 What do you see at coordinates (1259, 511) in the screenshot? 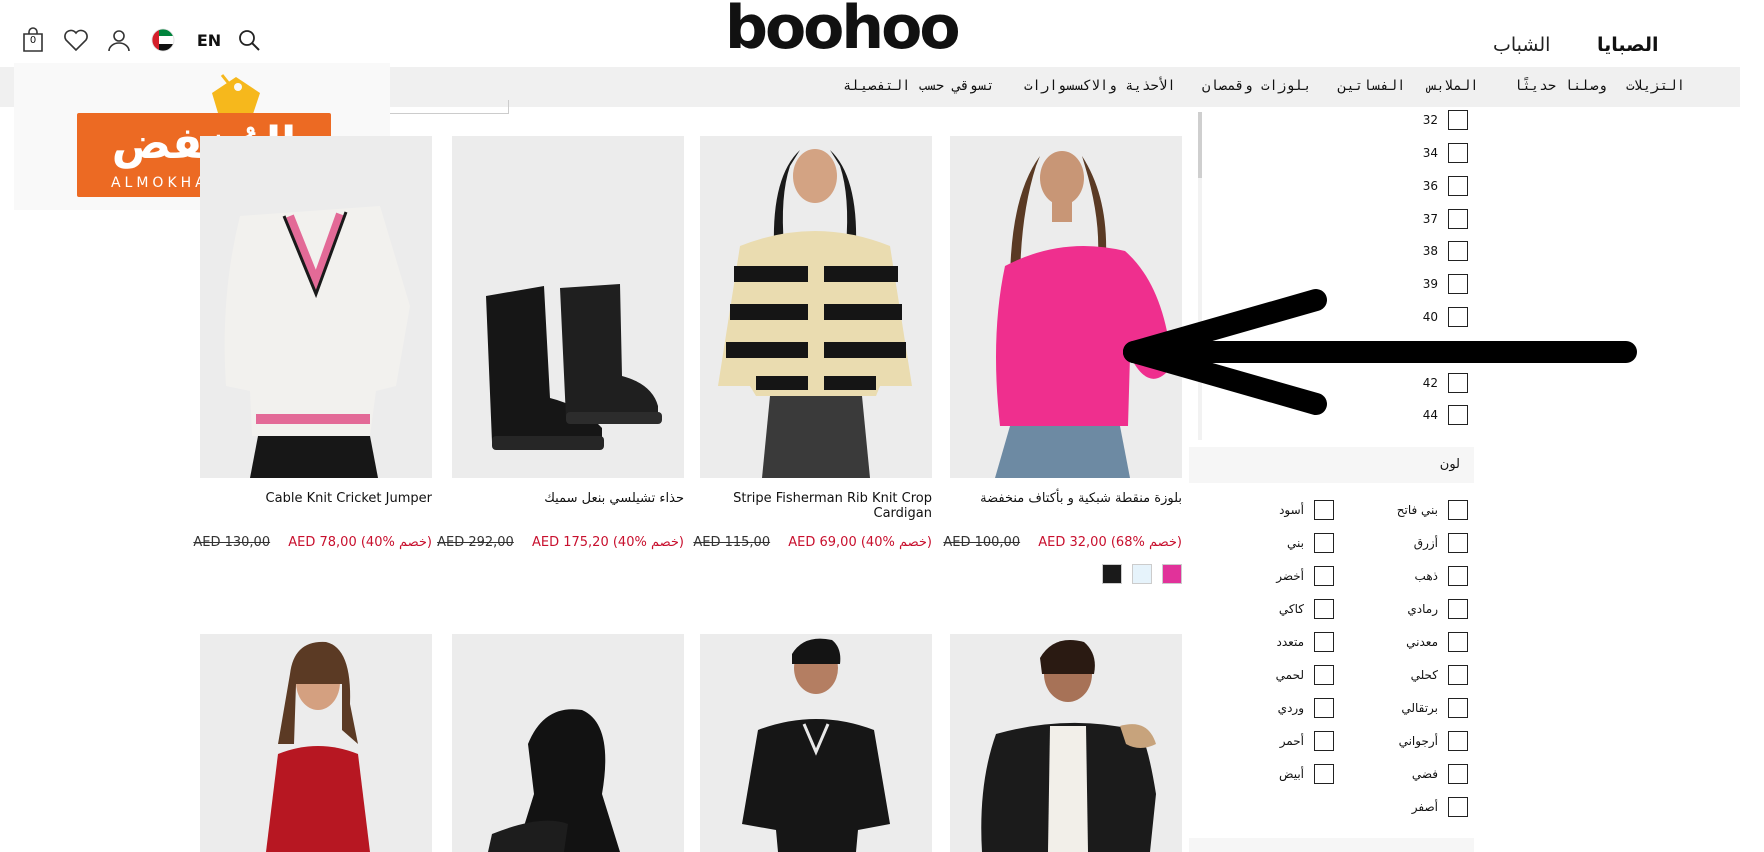
I see `color-option: أسود` at bounding box center [1259, 511].